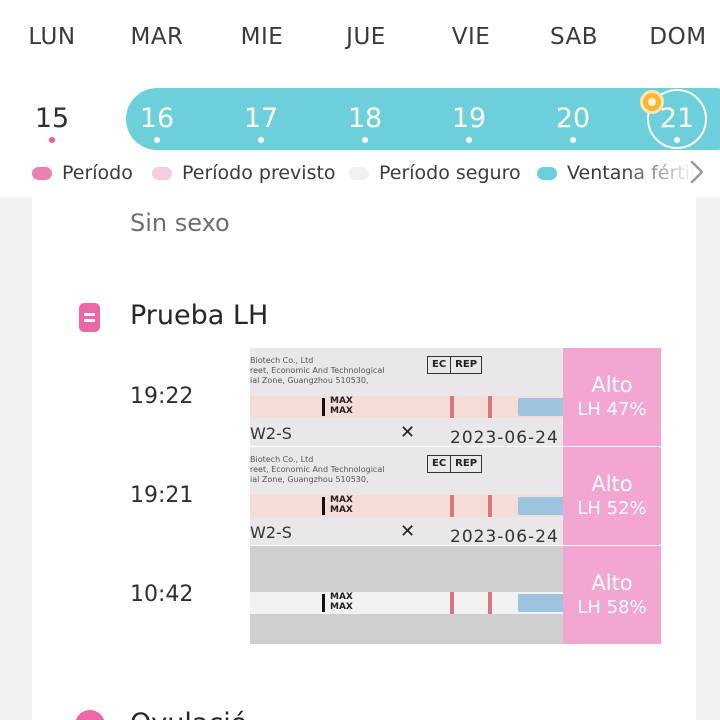 This screenshot has height=720, width=720. Describe the element at coordinates (89, 317) in the screenshot. I see `lh-test-icon` at that location.